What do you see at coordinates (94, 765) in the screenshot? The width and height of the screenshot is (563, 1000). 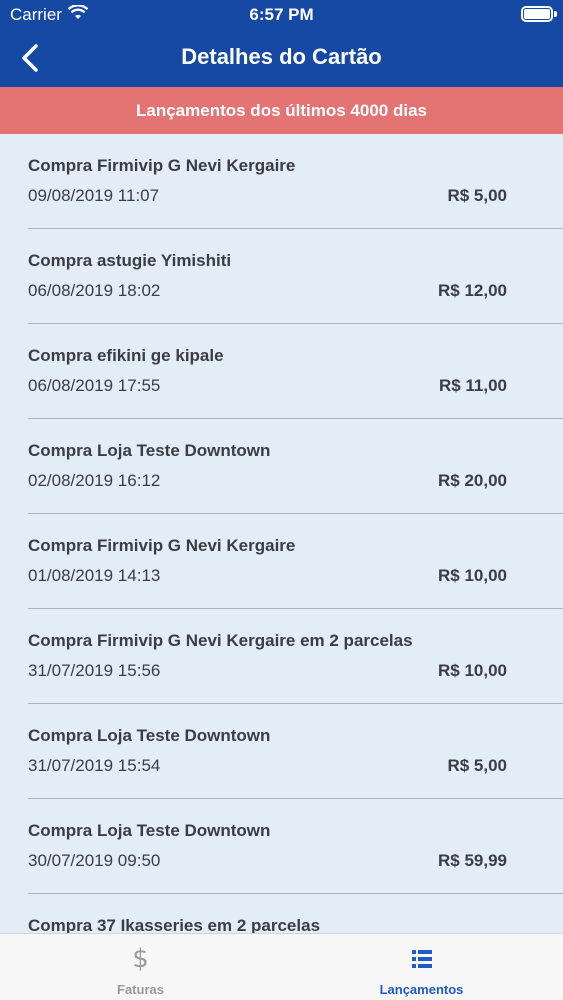 I see `transaction-date: 31/07/2019 15:54` at bounding box center [94, 765].